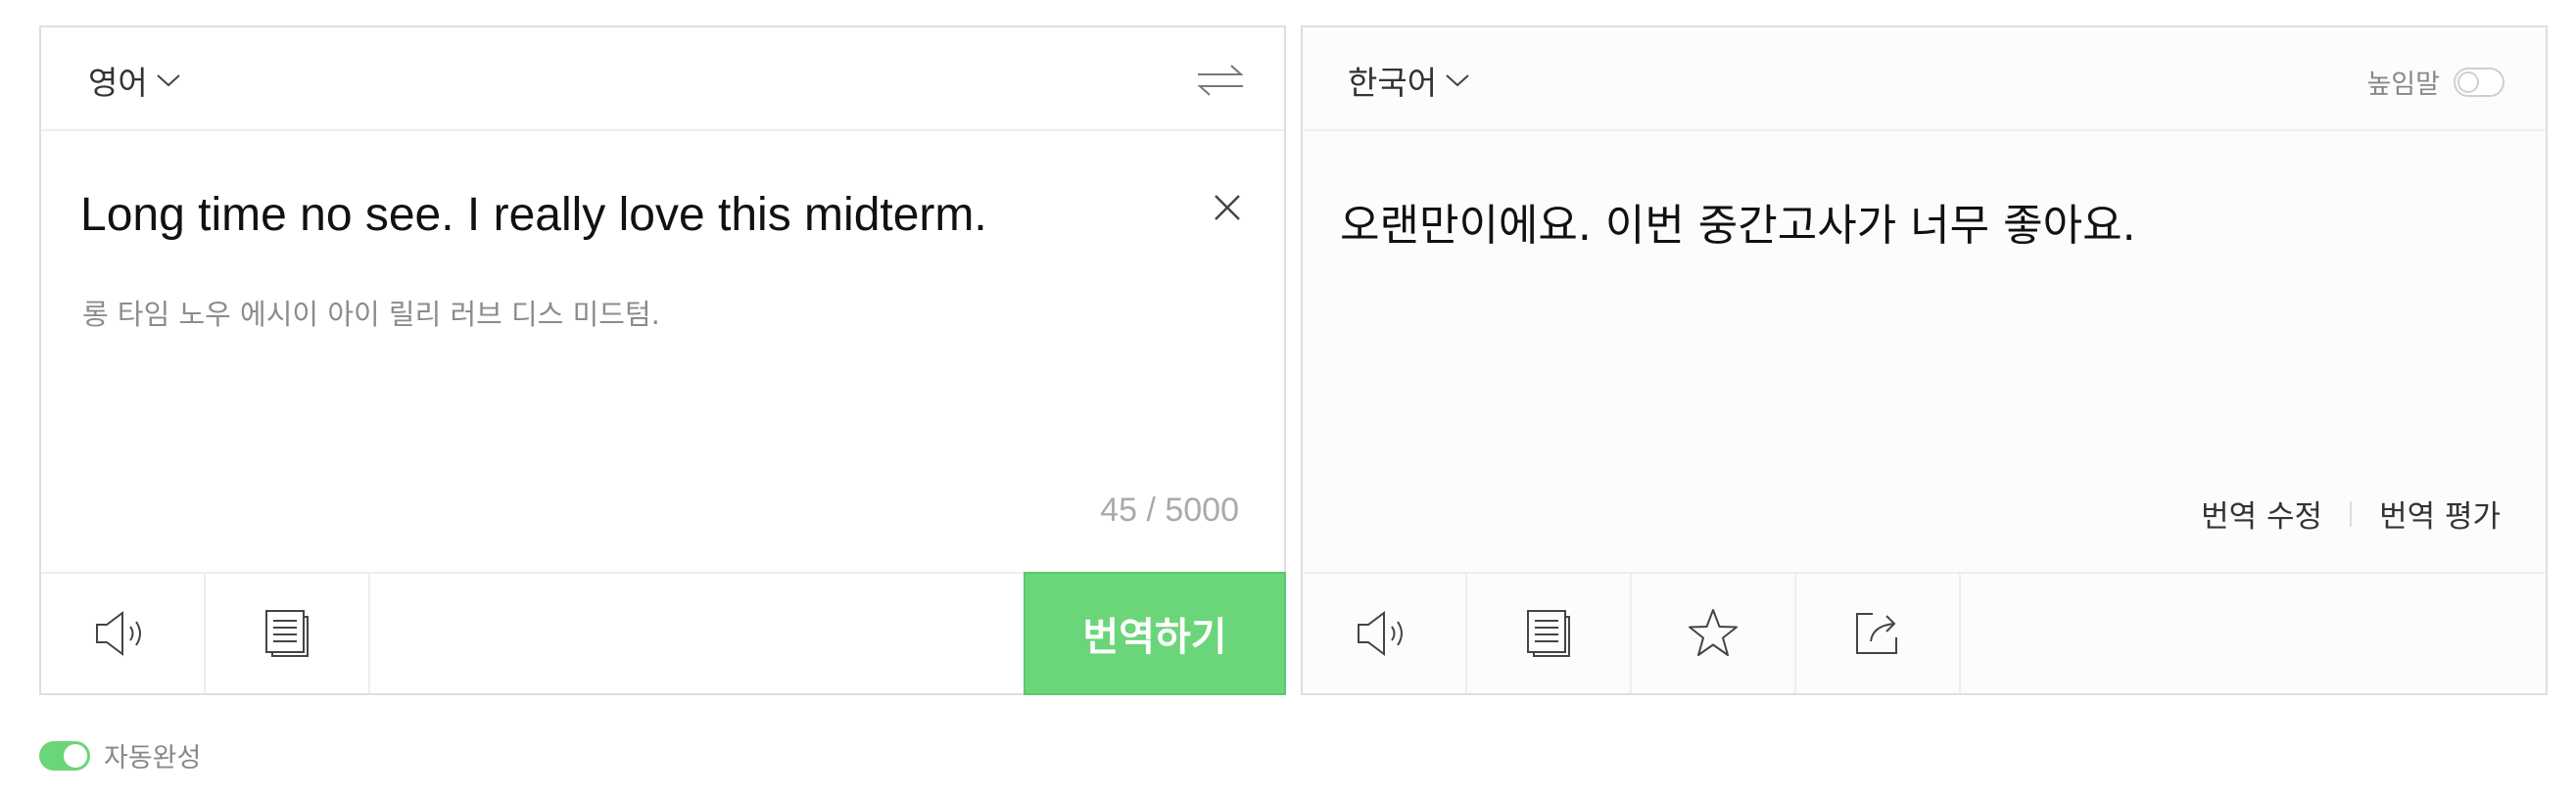  What do you see at coordinates (1393, 83) in the screenshot?
I see `target-language-label: 한국어` at bounding box center [1393, 83].